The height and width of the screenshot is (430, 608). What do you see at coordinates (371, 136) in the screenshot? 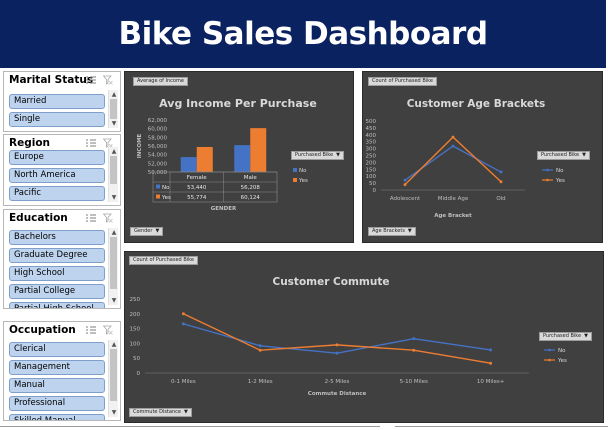
I see `y-tick-label: 400` at bounding box center [371, 136].